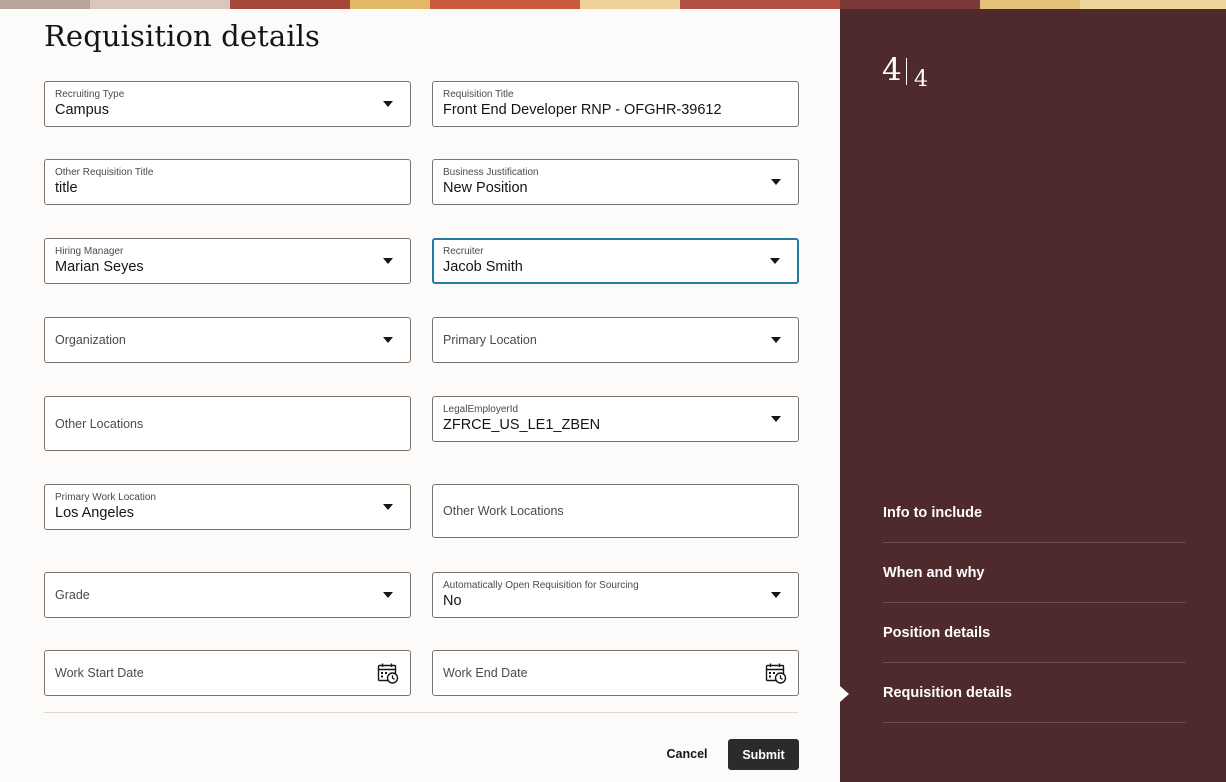  I want to click on field-value: Front End Developer RNP - OFGHR-39612, so click(582, 110).